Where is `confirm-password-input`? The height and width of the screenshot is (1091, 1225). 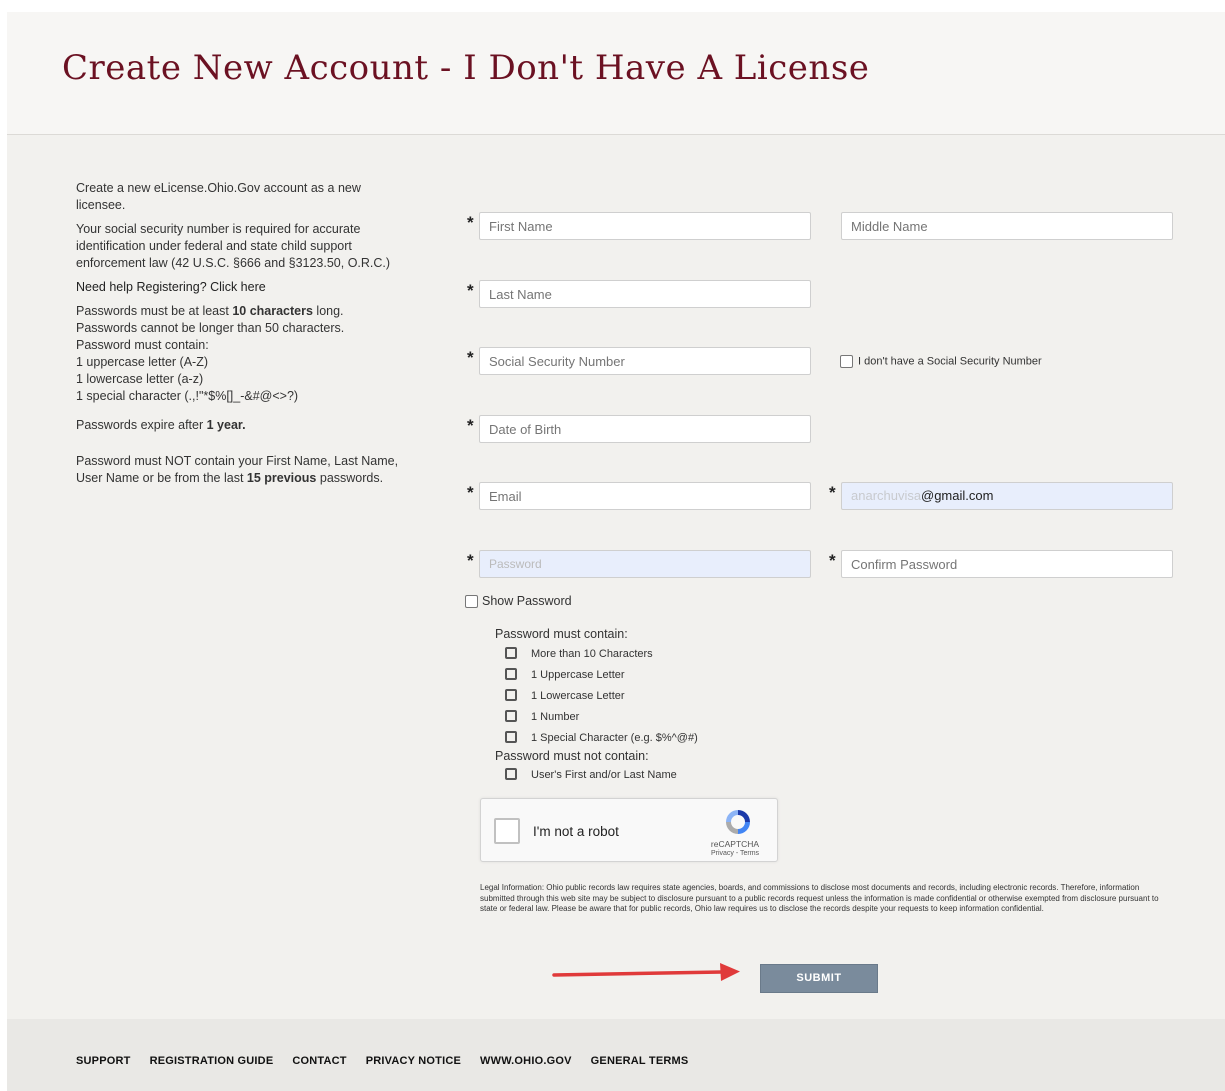
confirm-password-input is located at coordinates (1007, 564).